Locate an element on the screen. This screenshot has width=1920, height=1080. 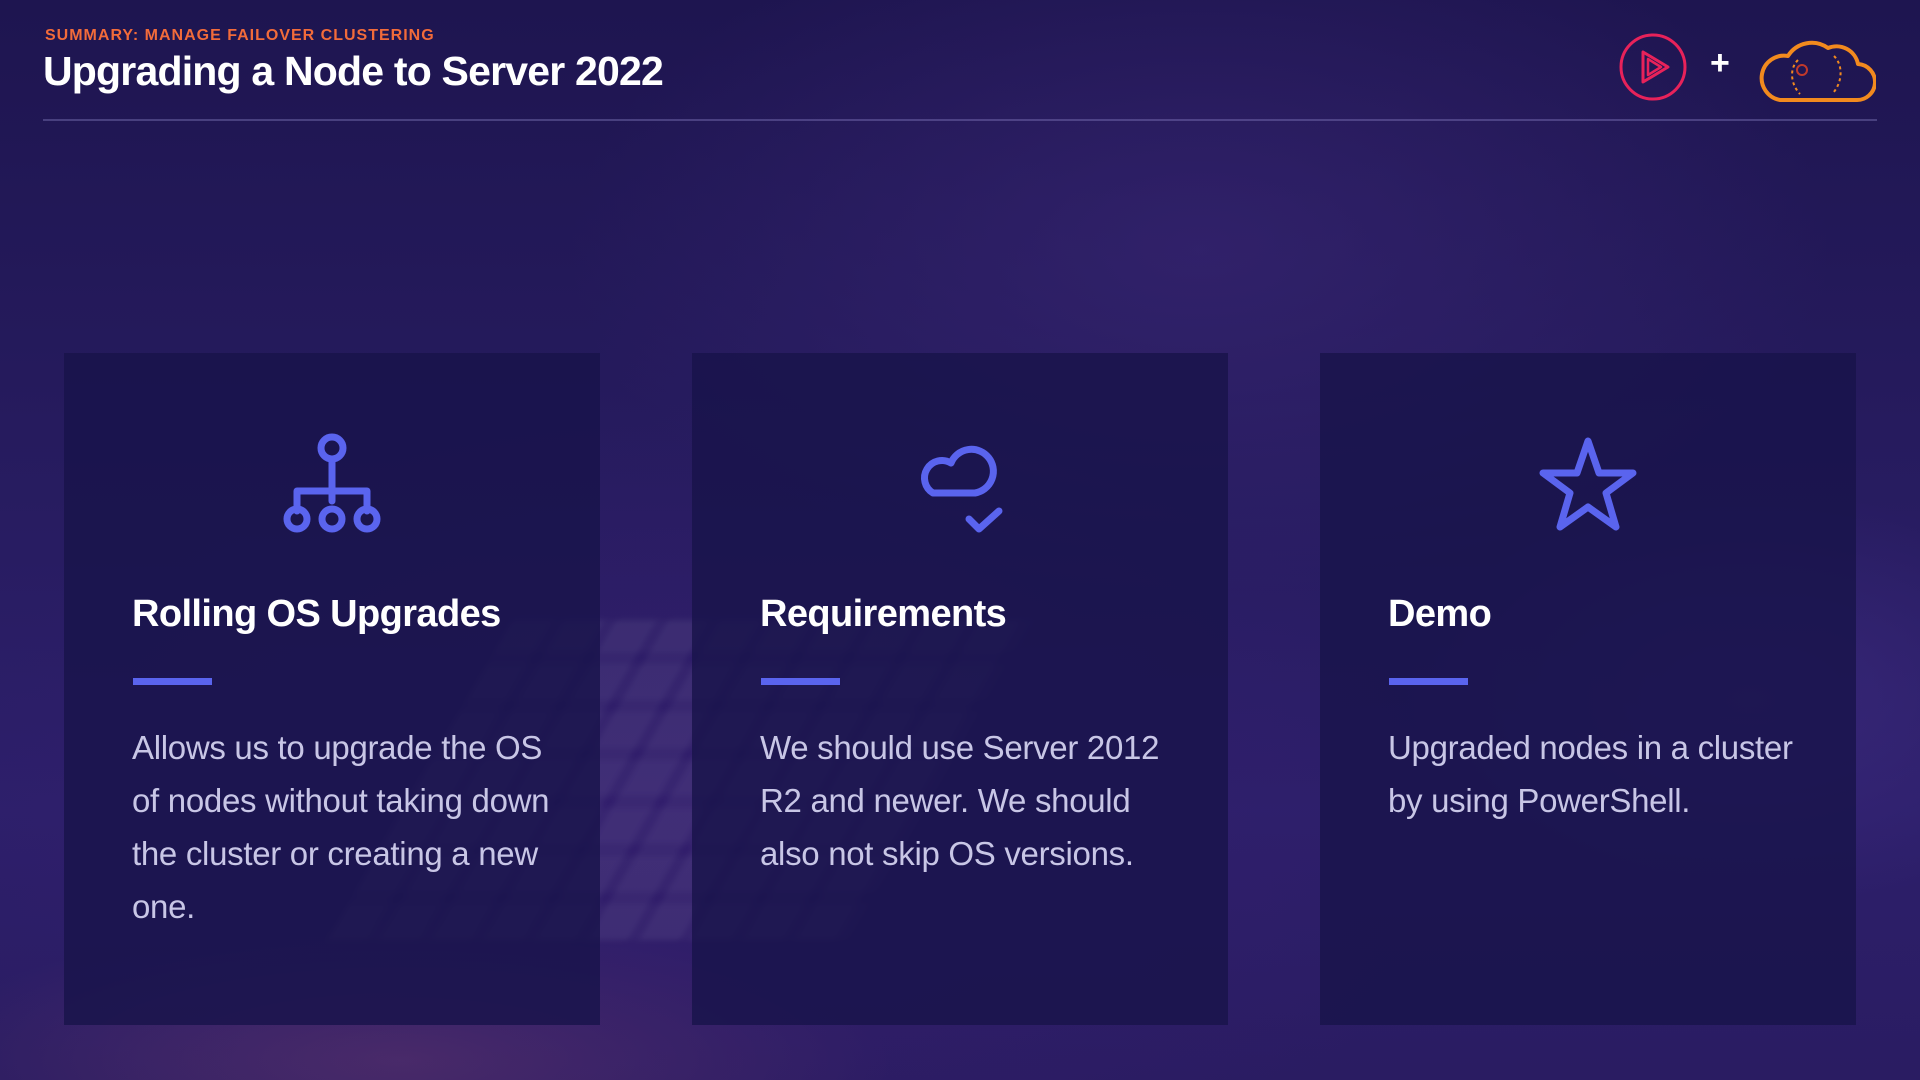
cloud-logo-icon is located at coordinates (1817, 71).